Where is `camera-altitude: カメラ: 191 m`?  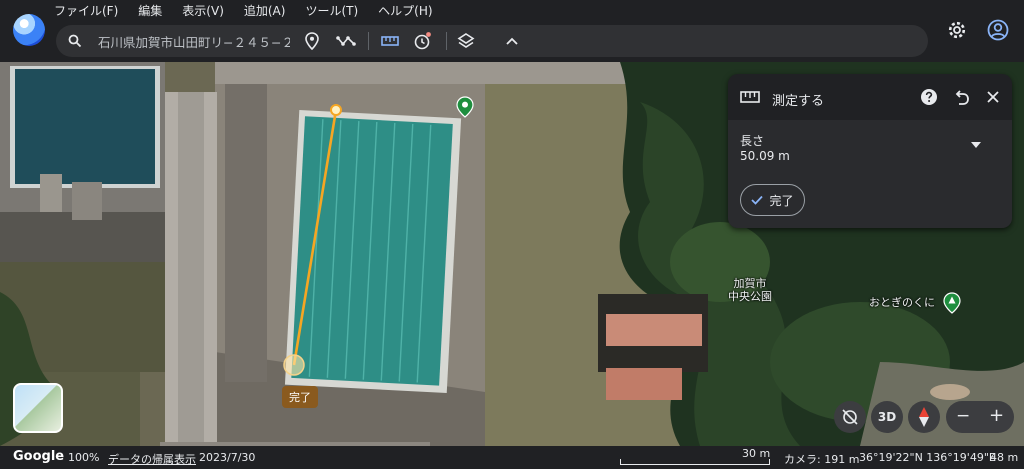
camera-altitude: カメラ: 191 m is located at coordinates (822, 459).